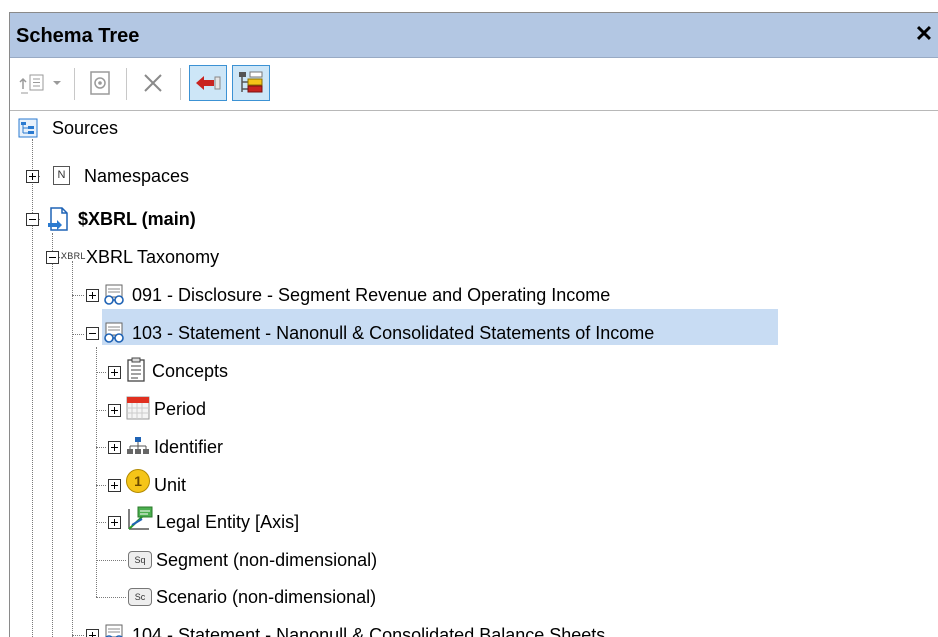  I want to click on properties-button, so click(100, 83).